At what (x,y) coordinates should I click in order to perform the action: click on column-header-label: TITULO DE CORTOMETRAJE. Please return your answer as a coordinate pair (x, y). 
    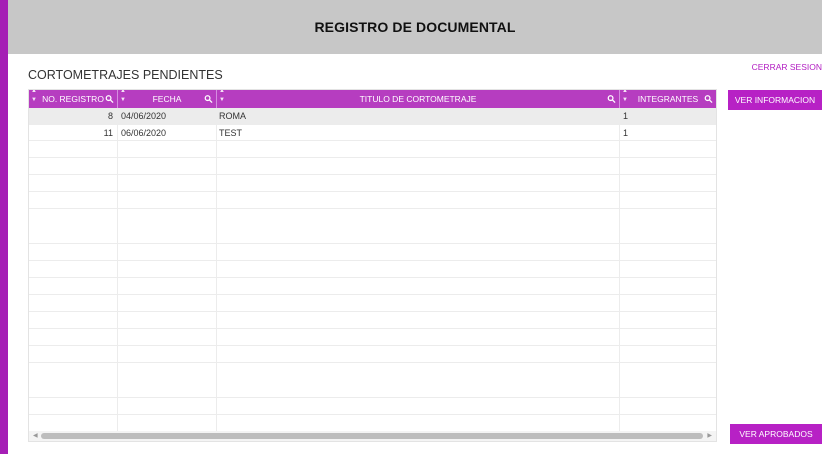
    Looking at the image, I should click on (418, 99).